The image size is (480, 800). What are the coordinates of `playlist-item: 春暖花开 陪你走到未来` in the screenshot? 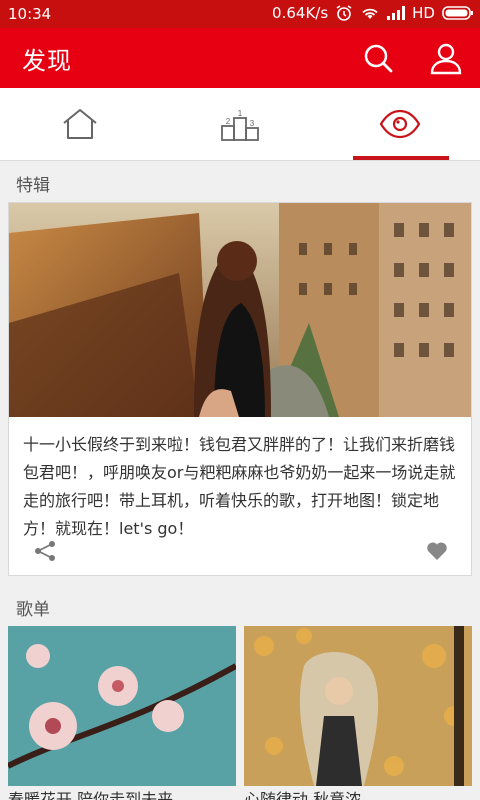 It's located at (122, 713).